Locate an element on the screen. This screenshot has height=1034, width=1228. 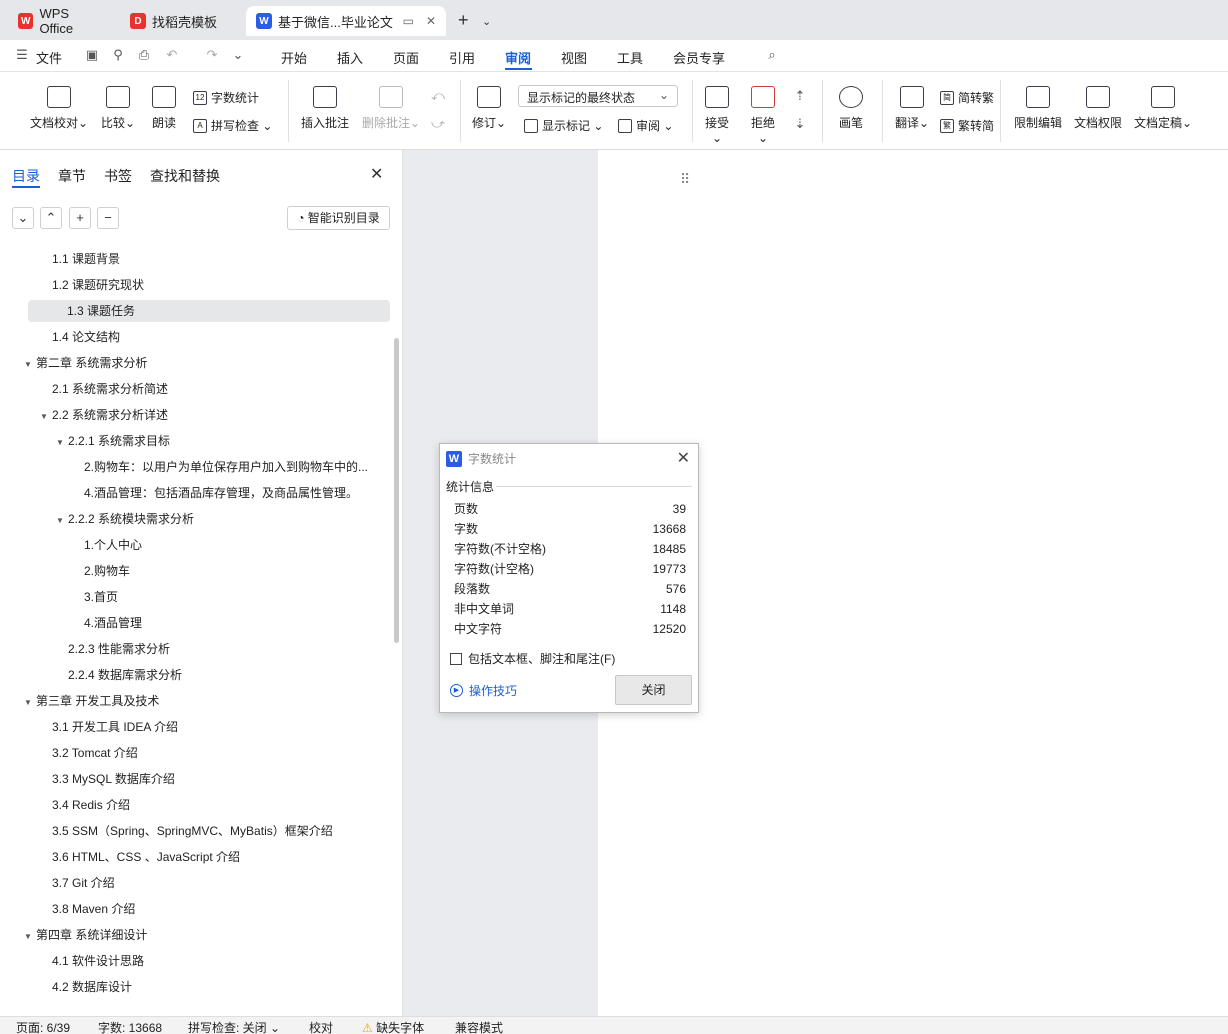
toc-item: 2.1 系统需求分析简述 is located at coordinates (194, 389).